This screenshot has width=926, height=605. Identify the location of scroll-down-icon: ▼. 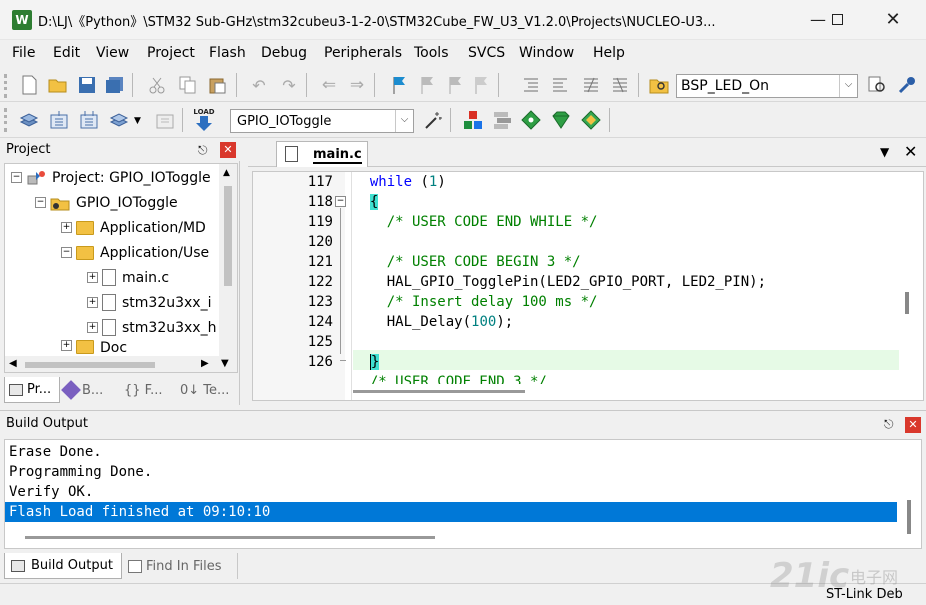
(225, 363).